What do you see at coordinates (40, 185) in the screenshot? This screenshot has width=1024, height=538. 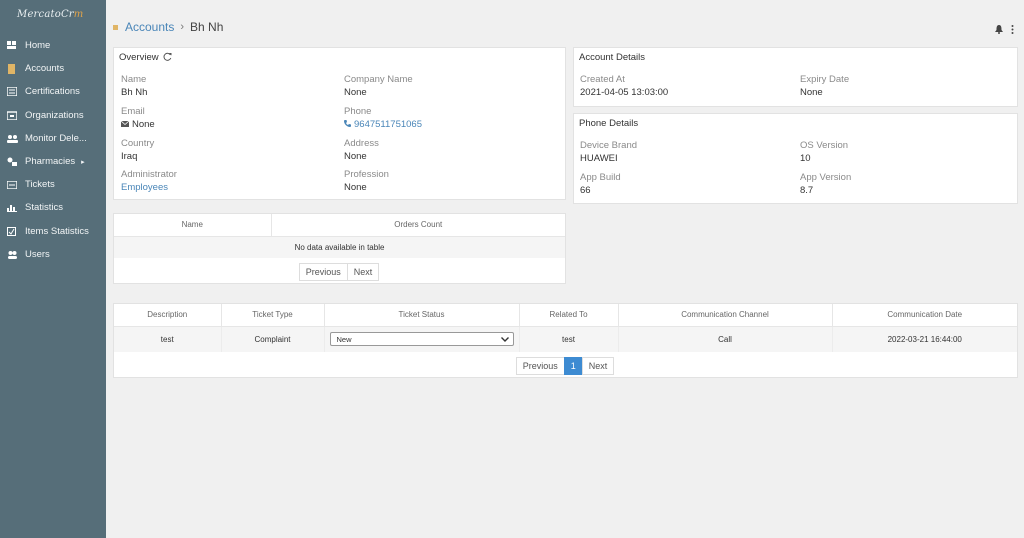 I see `sidebar-item-label: Tickets` at bounding box center [40, 185].